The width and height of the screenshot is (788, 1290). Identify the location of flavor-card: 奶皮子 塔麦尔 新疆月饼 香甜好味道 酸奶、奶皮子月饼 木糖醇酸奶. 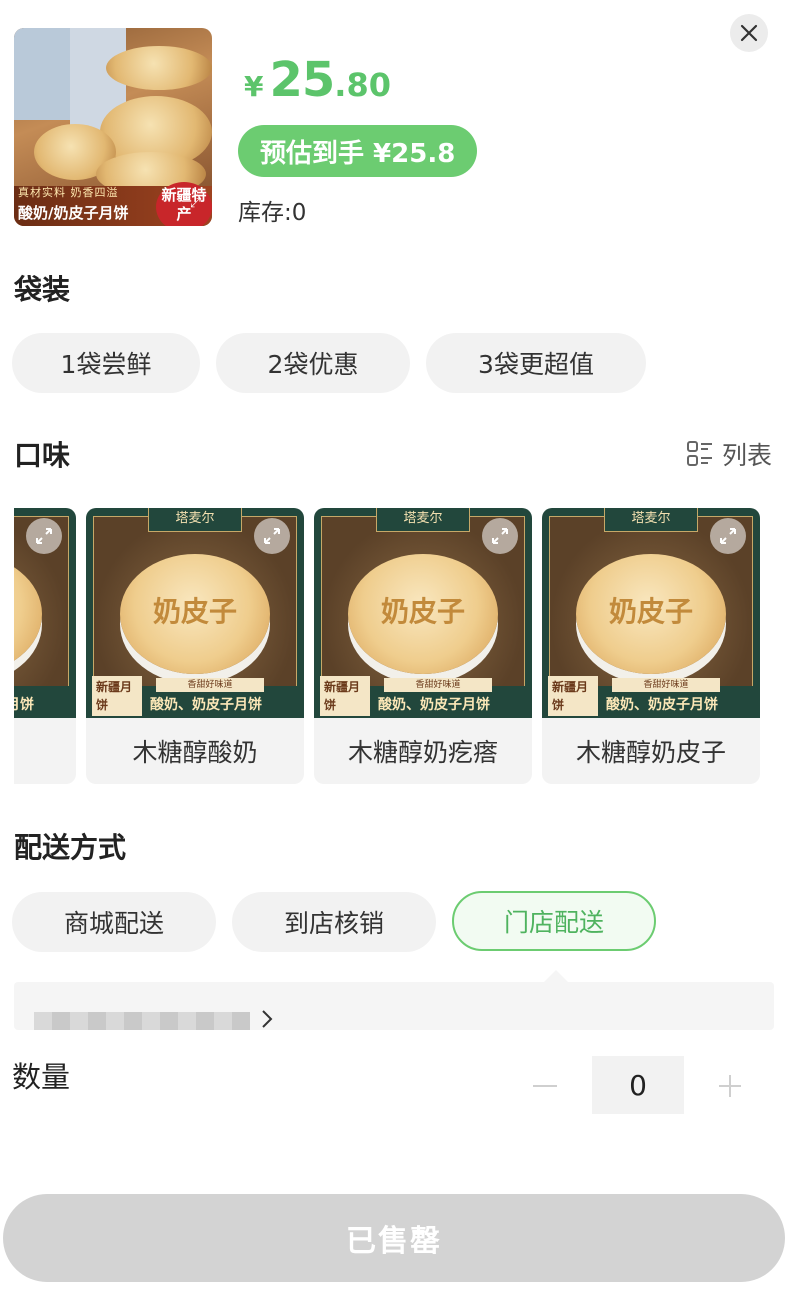
(195, 646).